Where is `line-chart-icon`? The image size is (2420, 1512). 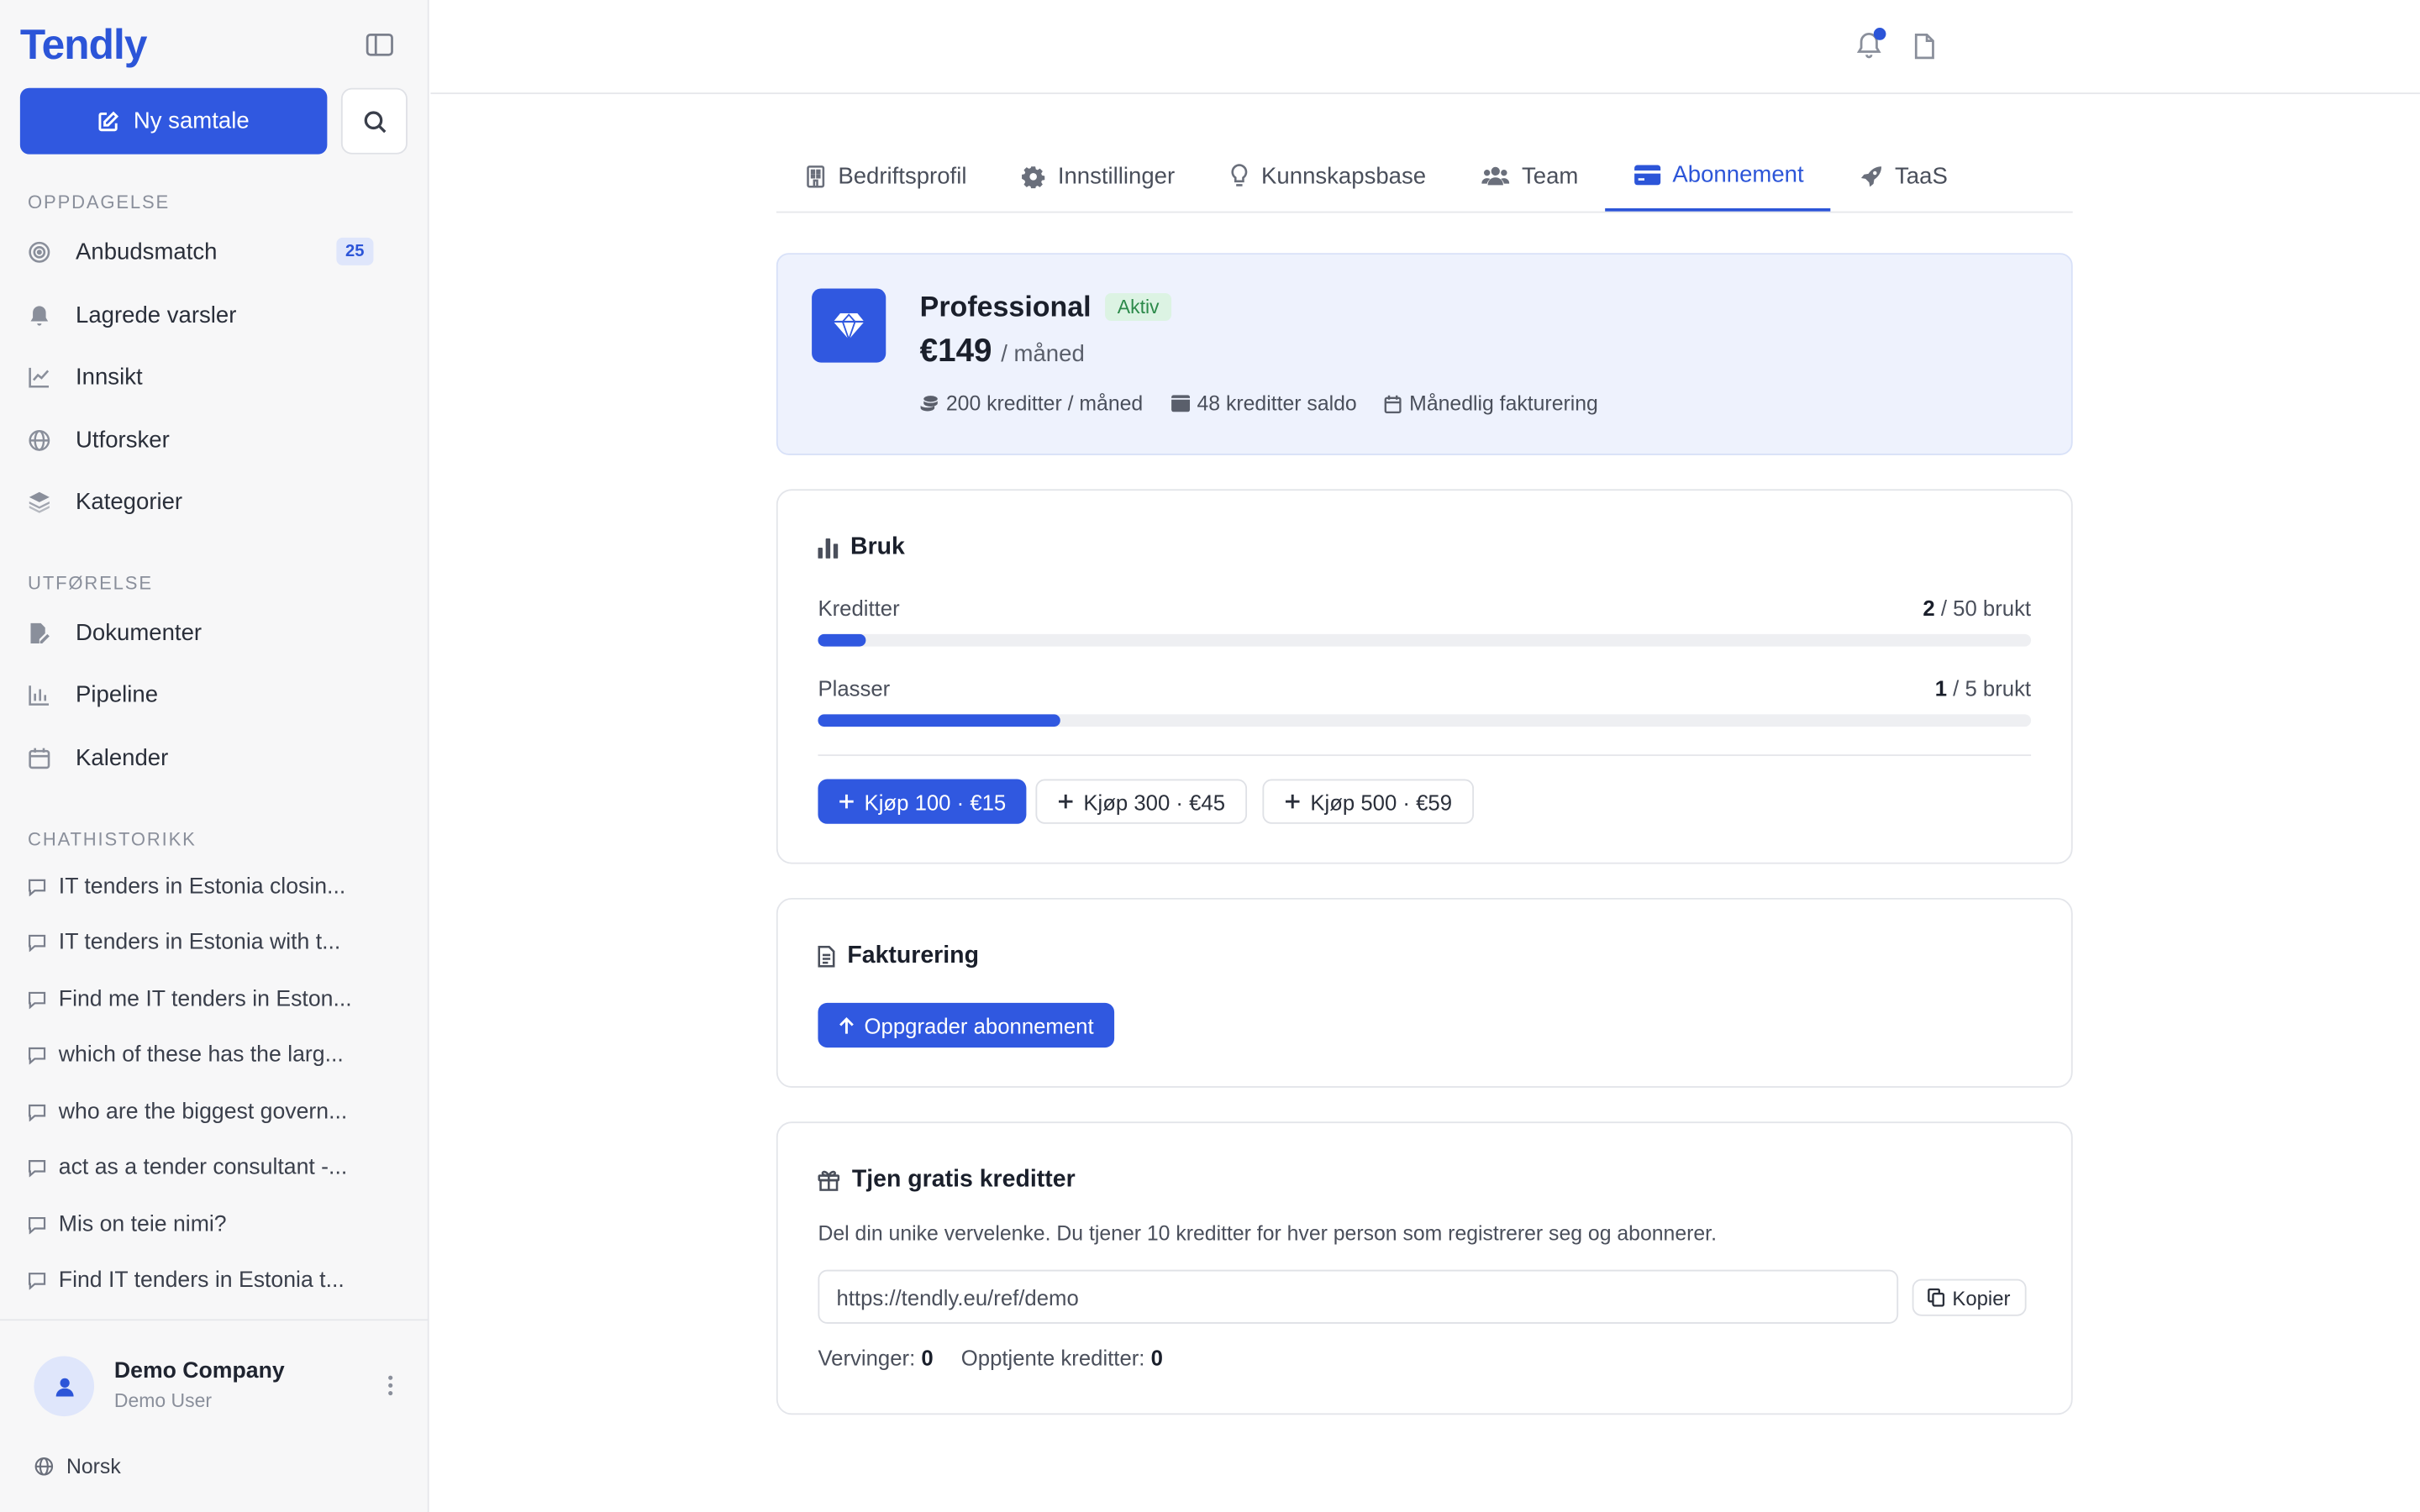
line-chart-icon is located at coordinates (39, 376).